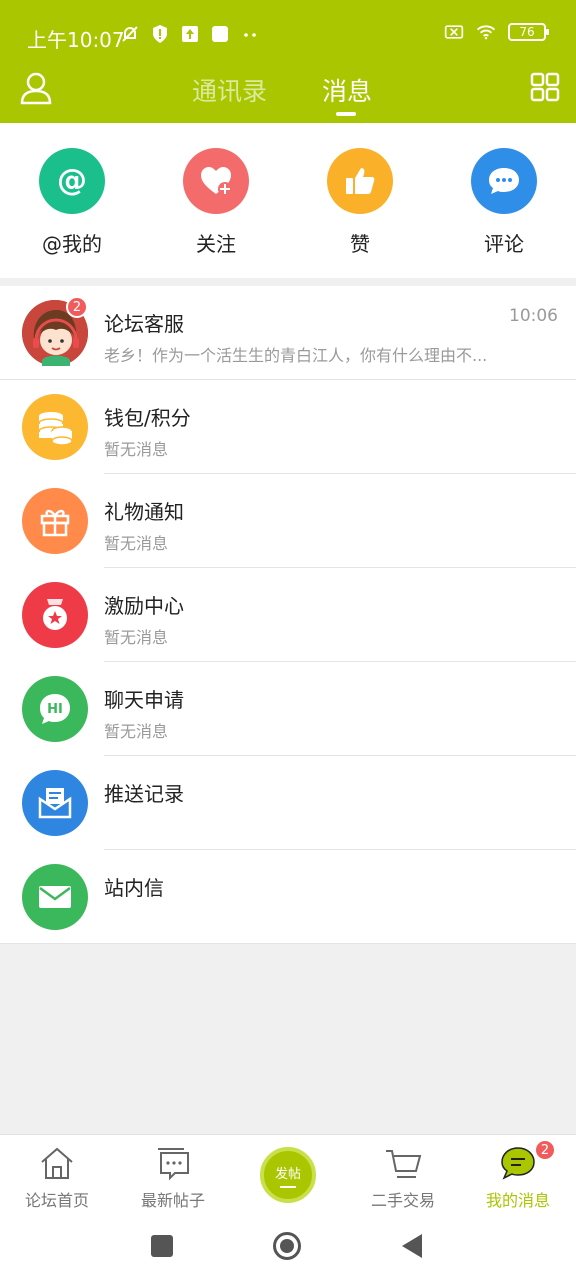  I want to click on tab-active-indicator, so click(346, 114).